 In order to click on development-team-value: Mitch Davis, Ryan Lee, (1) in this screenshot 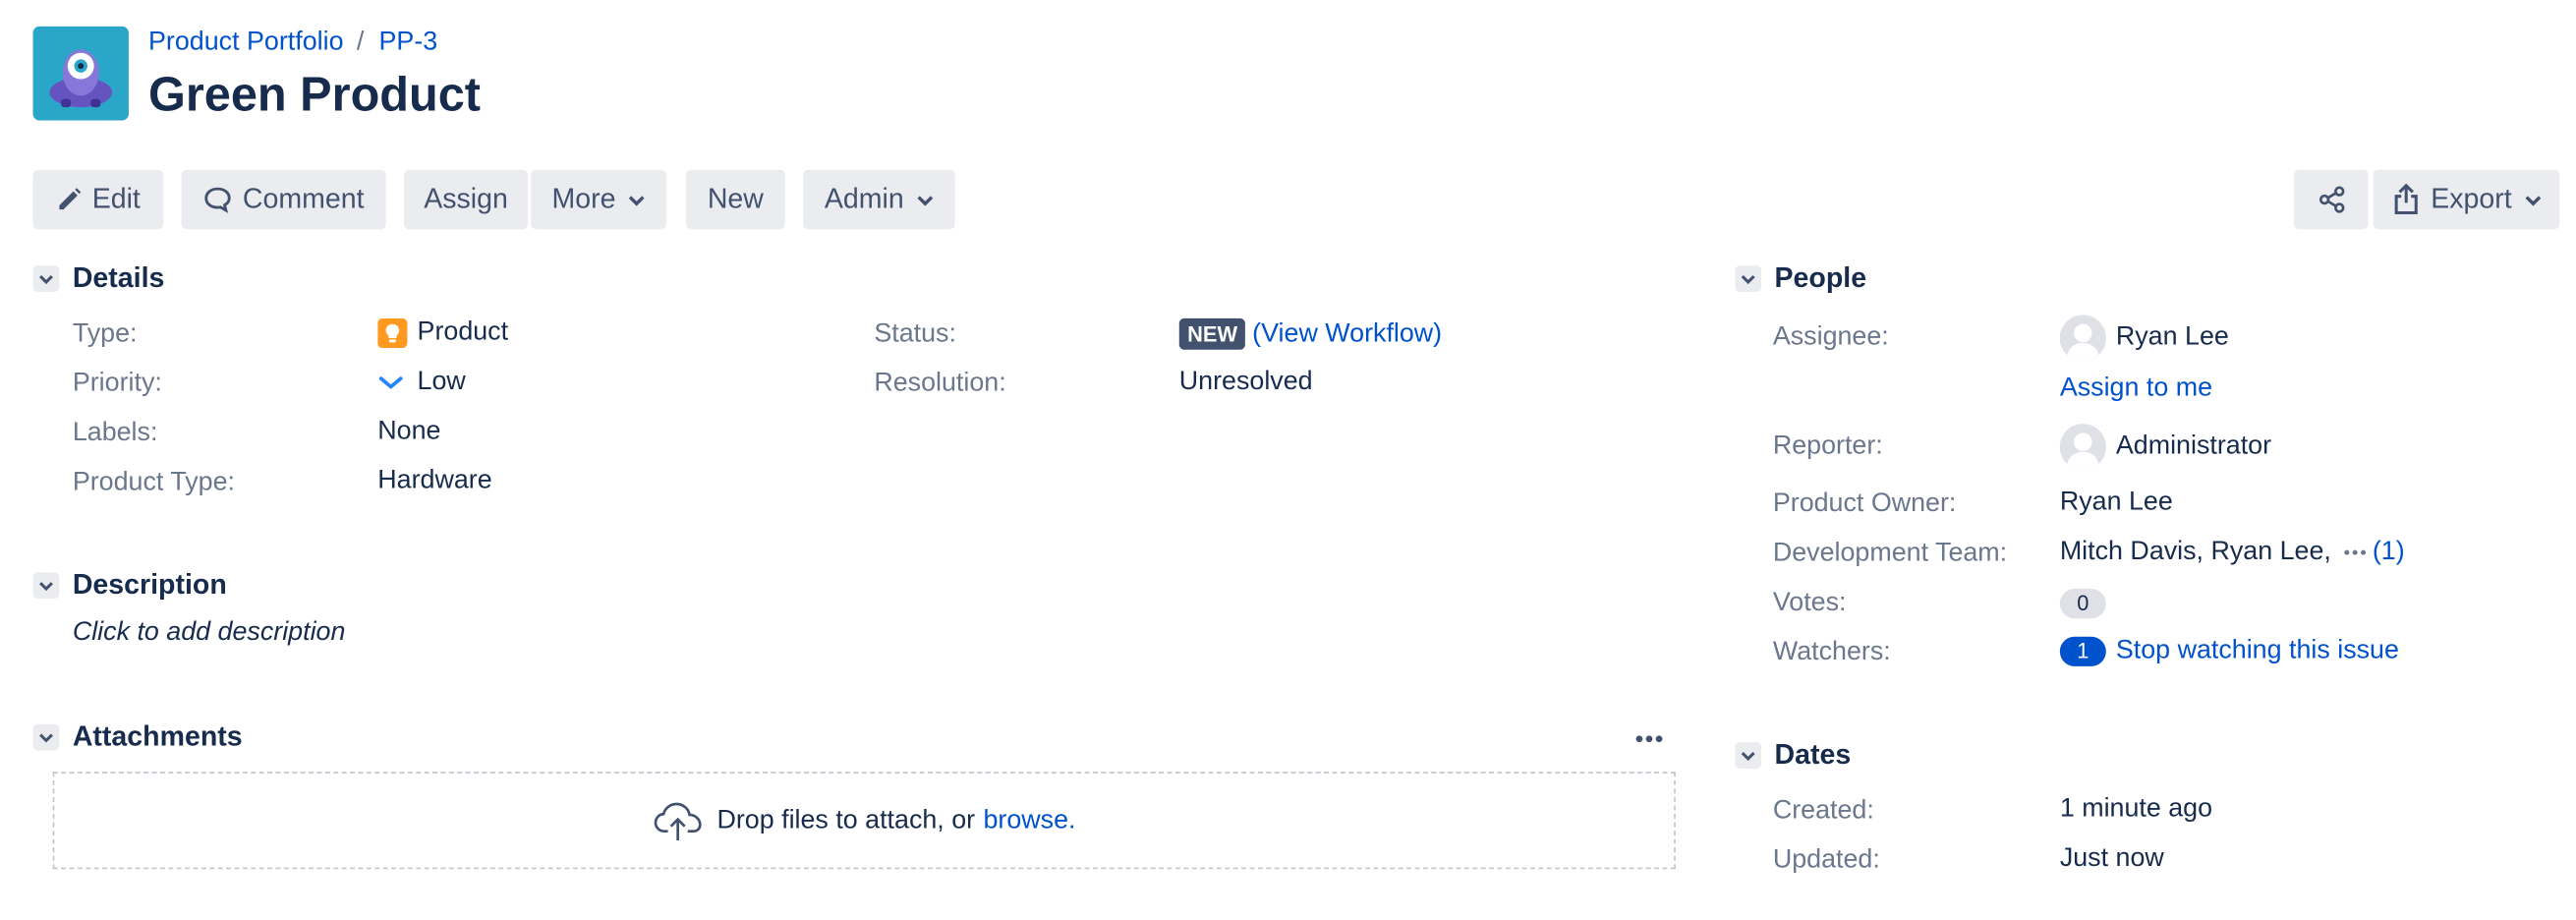, I will do `click(2232, 552)`.